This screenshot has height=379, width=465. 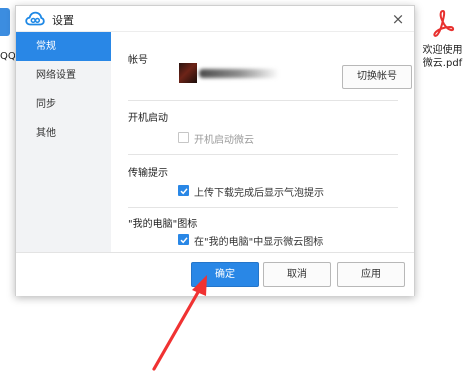 I want to click on startup-option-label: 开机启动微云, so click(x=224, y=140).